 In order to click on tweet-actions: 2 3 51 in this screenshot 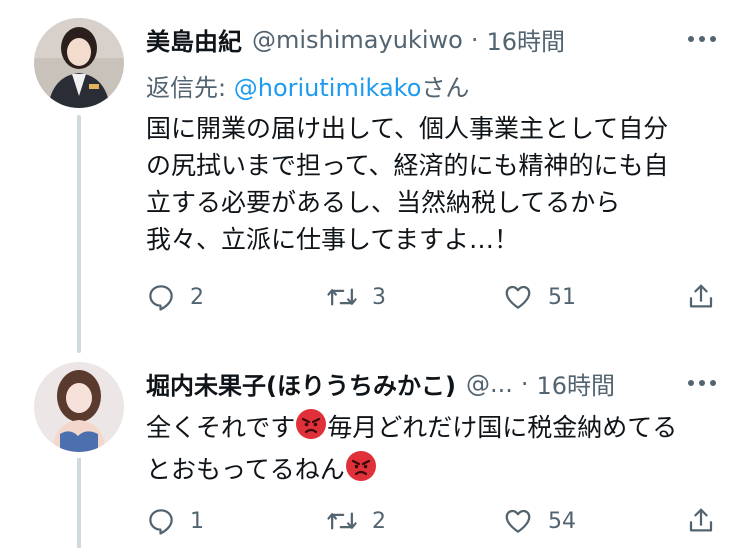, I will do `click(431, 302)`.